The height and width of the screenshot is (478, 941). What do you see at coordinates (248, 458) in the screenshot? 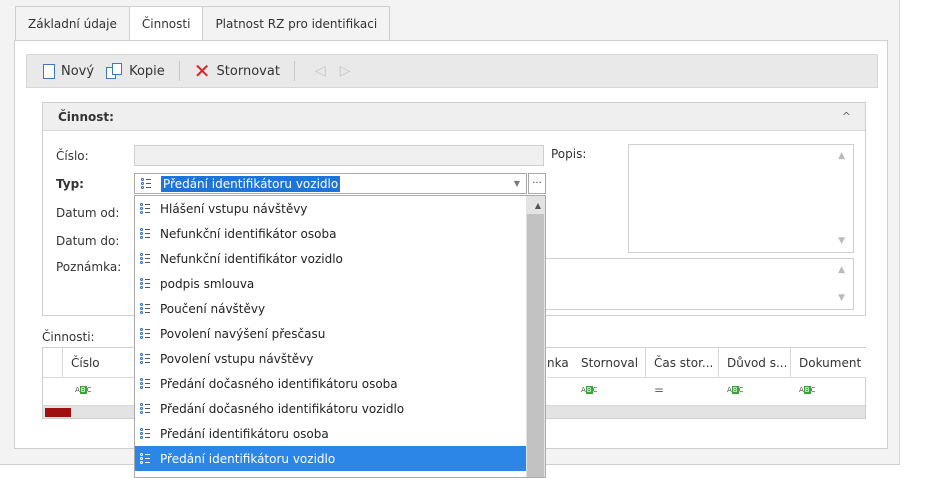
I see `dropdown-item-label: Předání identifikátoru vozidlo` at bounding box center [248, 458].